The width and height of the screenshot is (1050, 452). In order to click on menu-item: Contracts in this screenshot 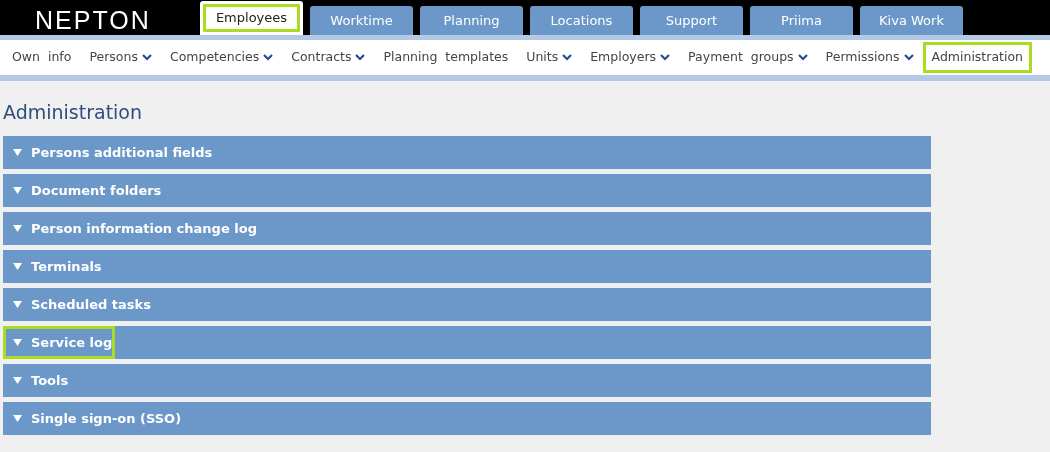, I will do `click(328, 57)`.